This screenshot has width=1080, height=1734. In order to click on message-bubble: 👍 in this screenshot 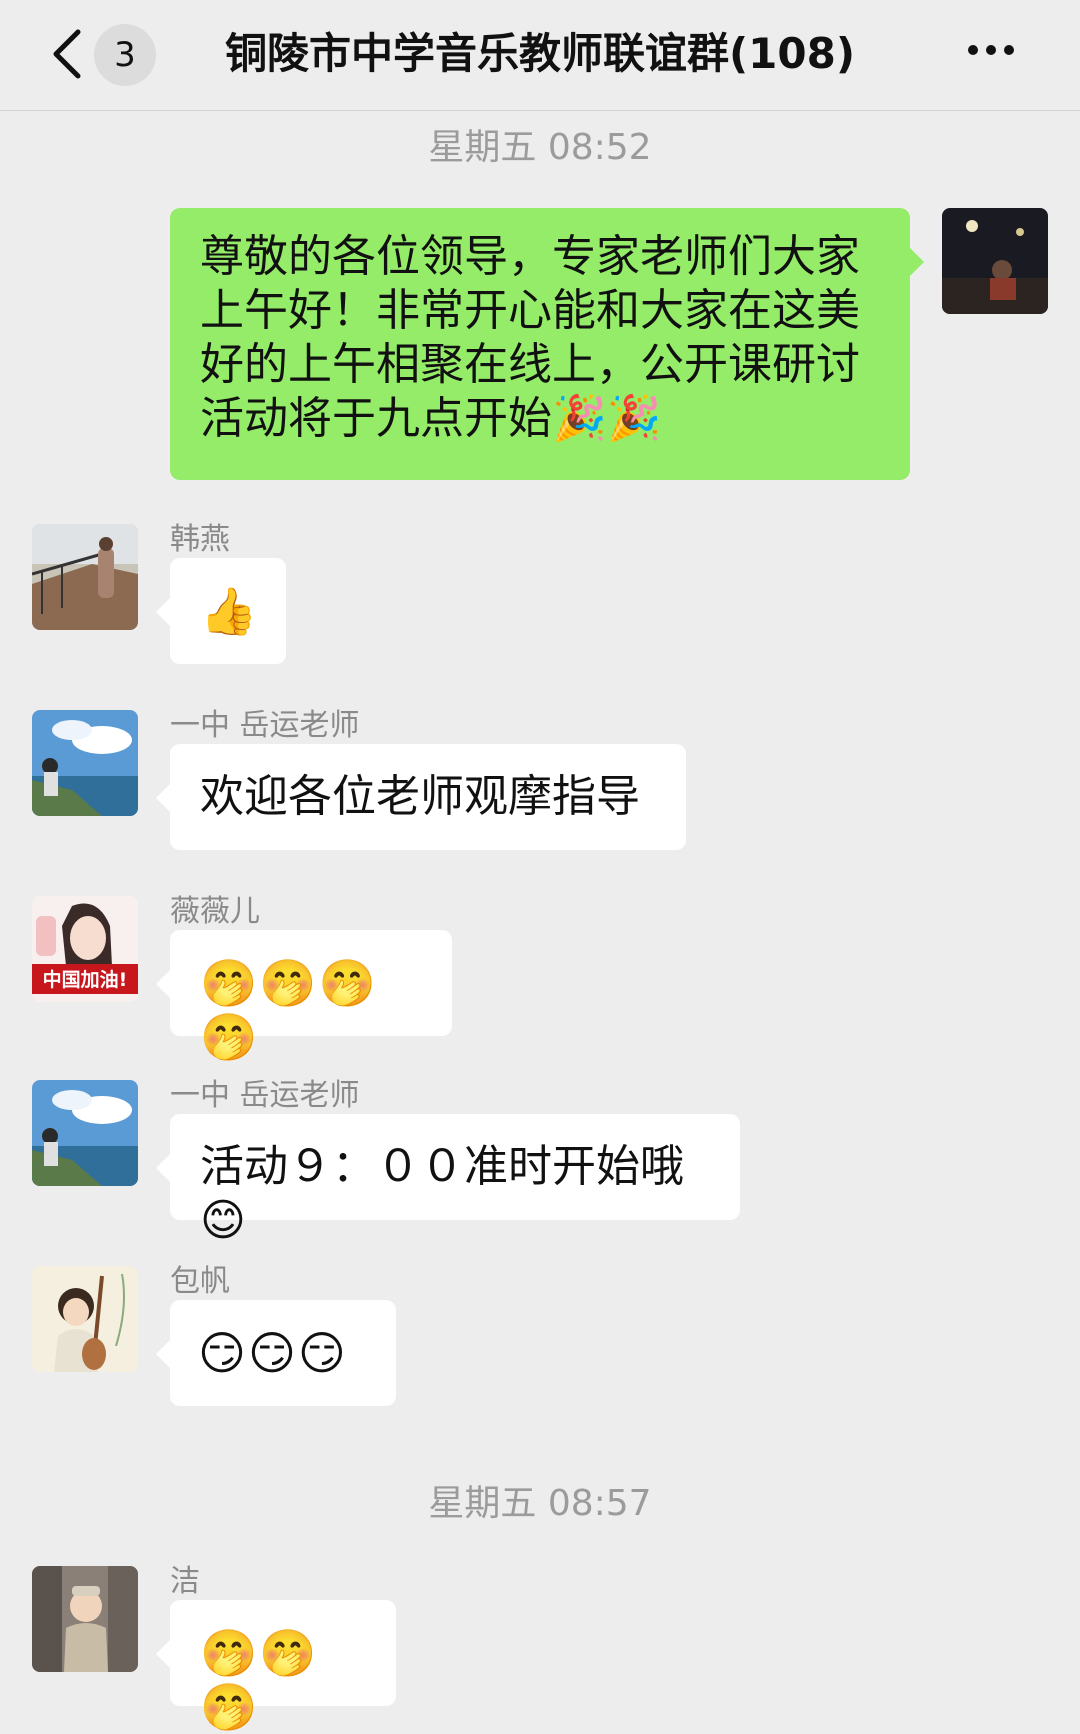, I will do `click(221, 611)`.